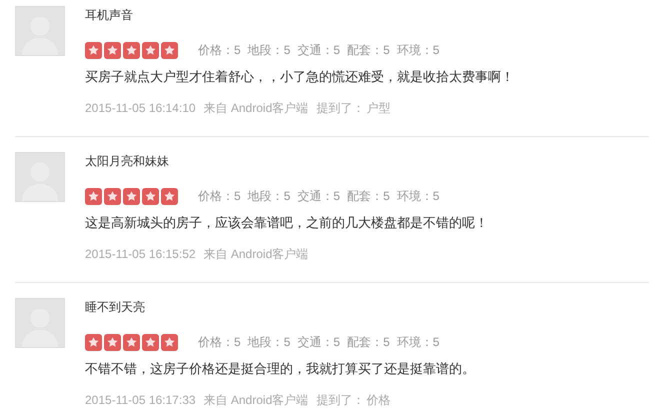  Describe the element at coordinates (140, 254) in the screenshot. I see `timestamp: 2015-11-05 16:15:52` at that location.